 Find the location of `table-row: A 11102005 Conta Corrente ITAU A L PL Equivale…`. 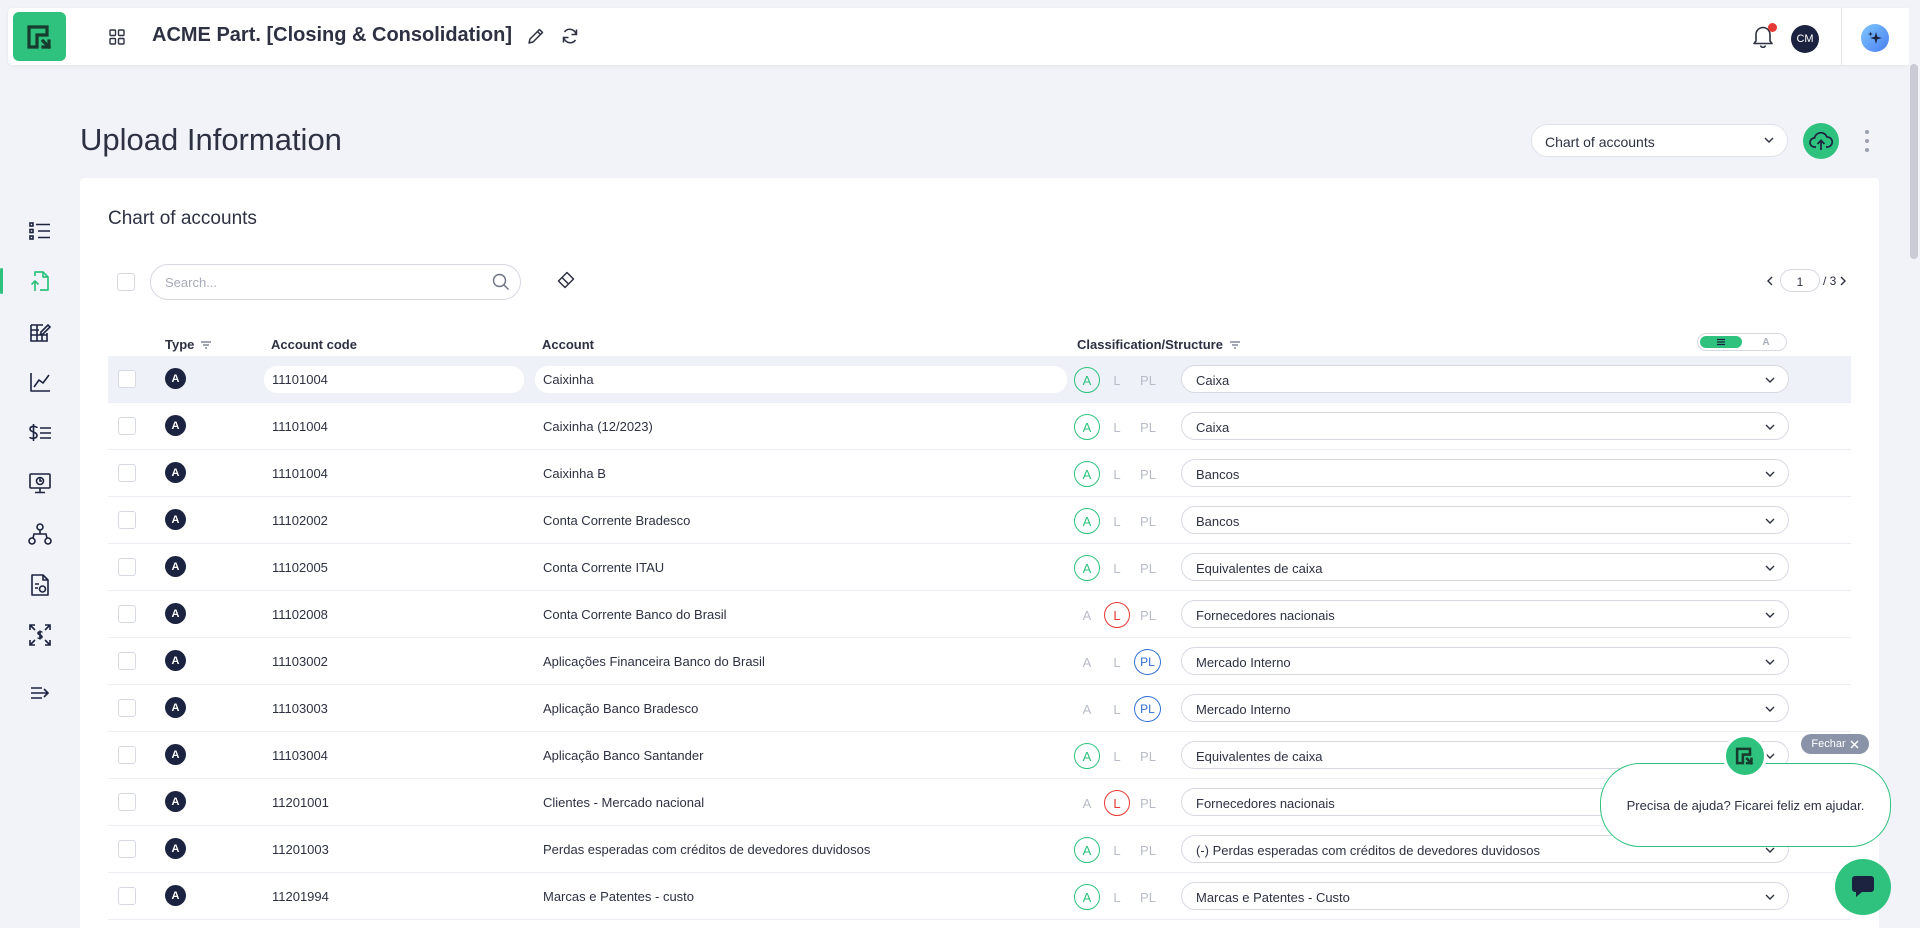

table-row: A 11102005 Conta Corrente ITAU A L PL Equivale… is located at coordinates (979, 567).